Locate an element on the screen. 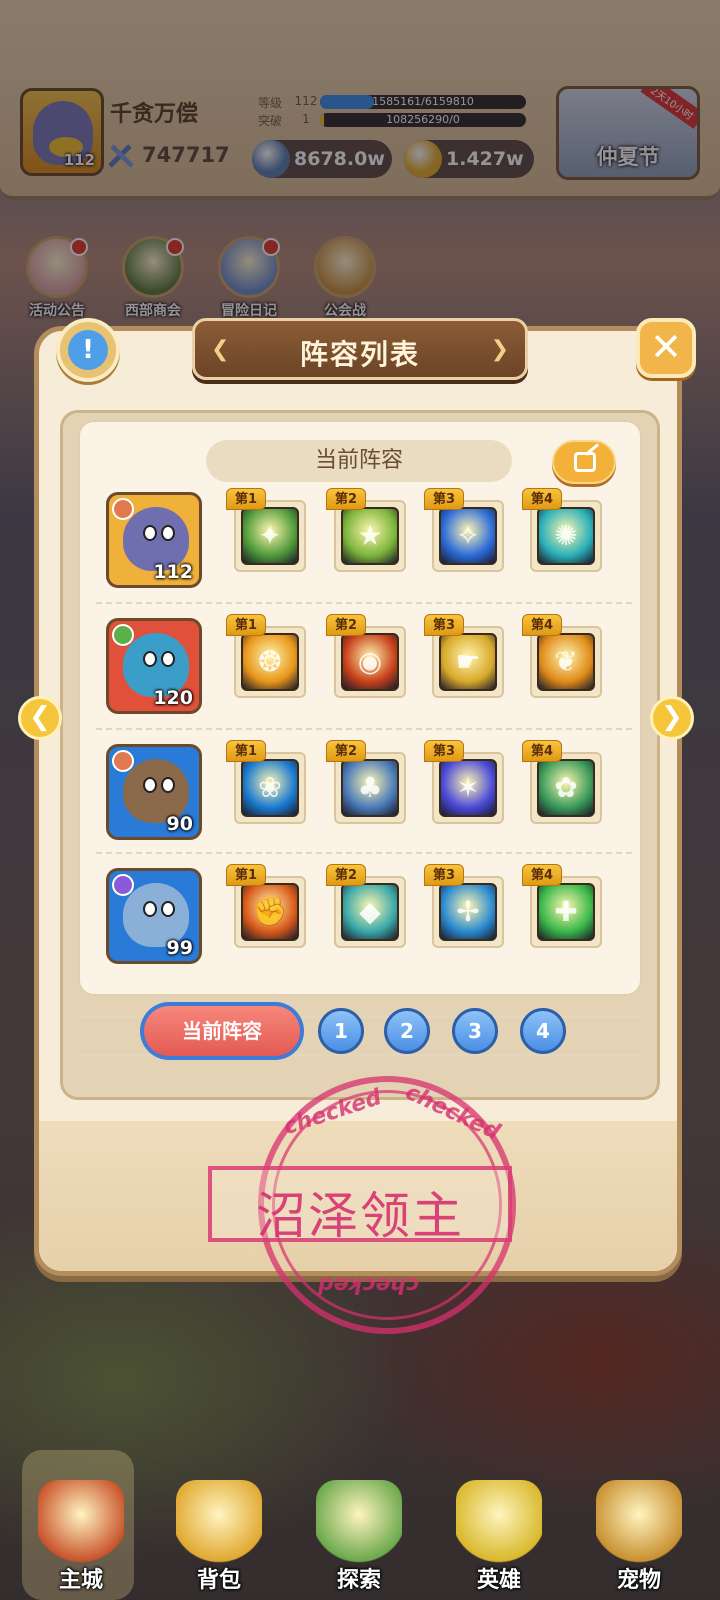  skill-icon: ✶ is located at coordinates (468, 788).